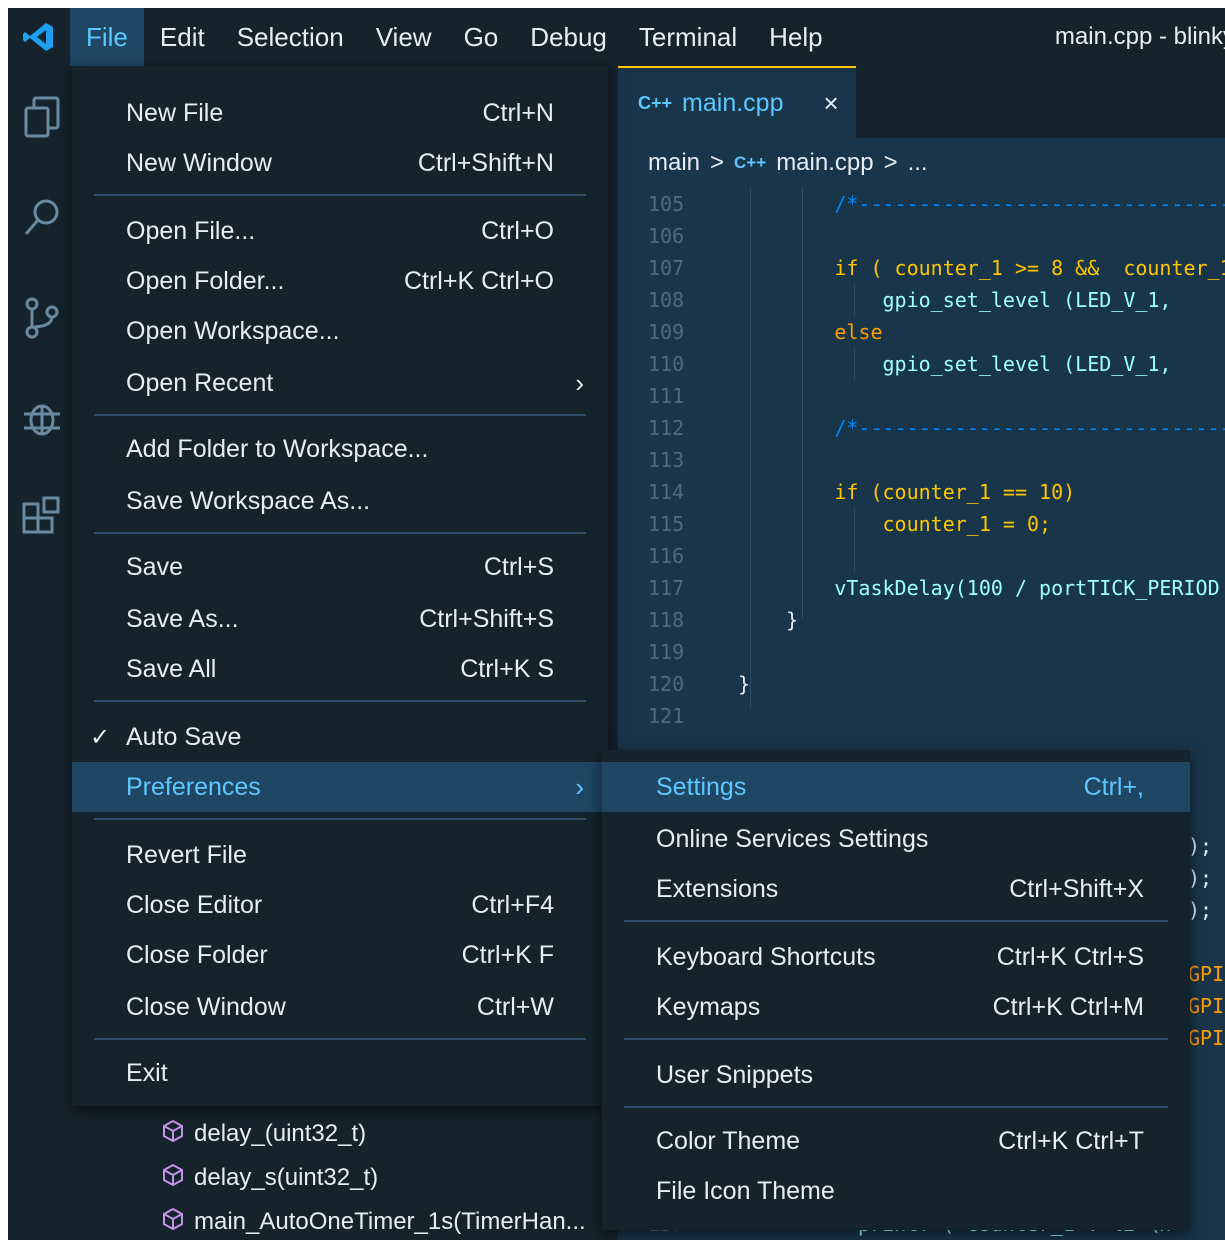  What do you see at coordinates (921, 332) in the screenshot?
I see `code-line: 109 else` at bounding box center [921, 332].